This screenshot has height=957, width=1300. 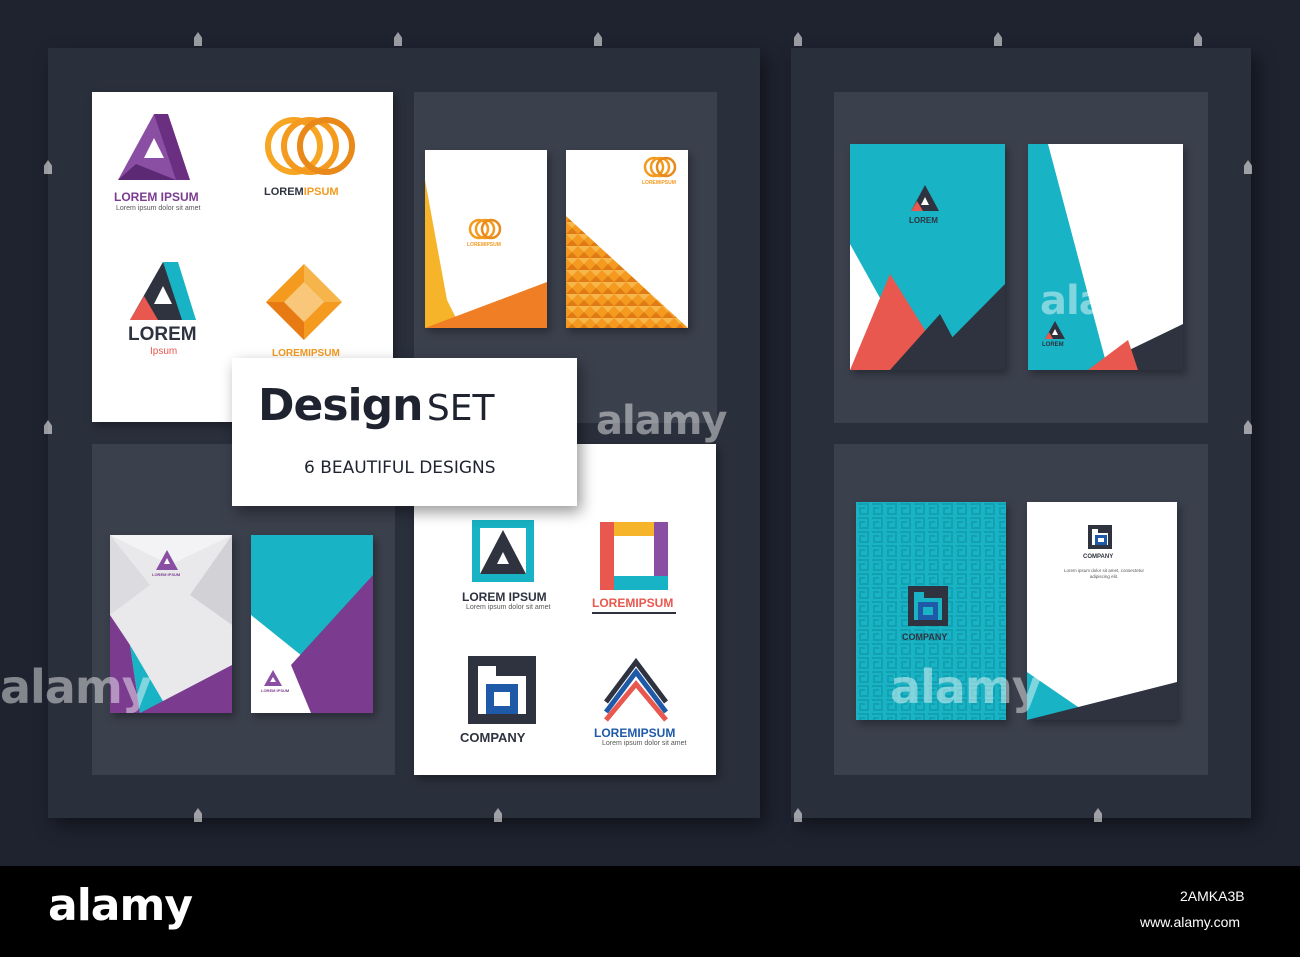 What do you see at coordinates (660, 167) in the screenshot?
I see `brochure-two-rings-icon` at bounding box center [660, 167].